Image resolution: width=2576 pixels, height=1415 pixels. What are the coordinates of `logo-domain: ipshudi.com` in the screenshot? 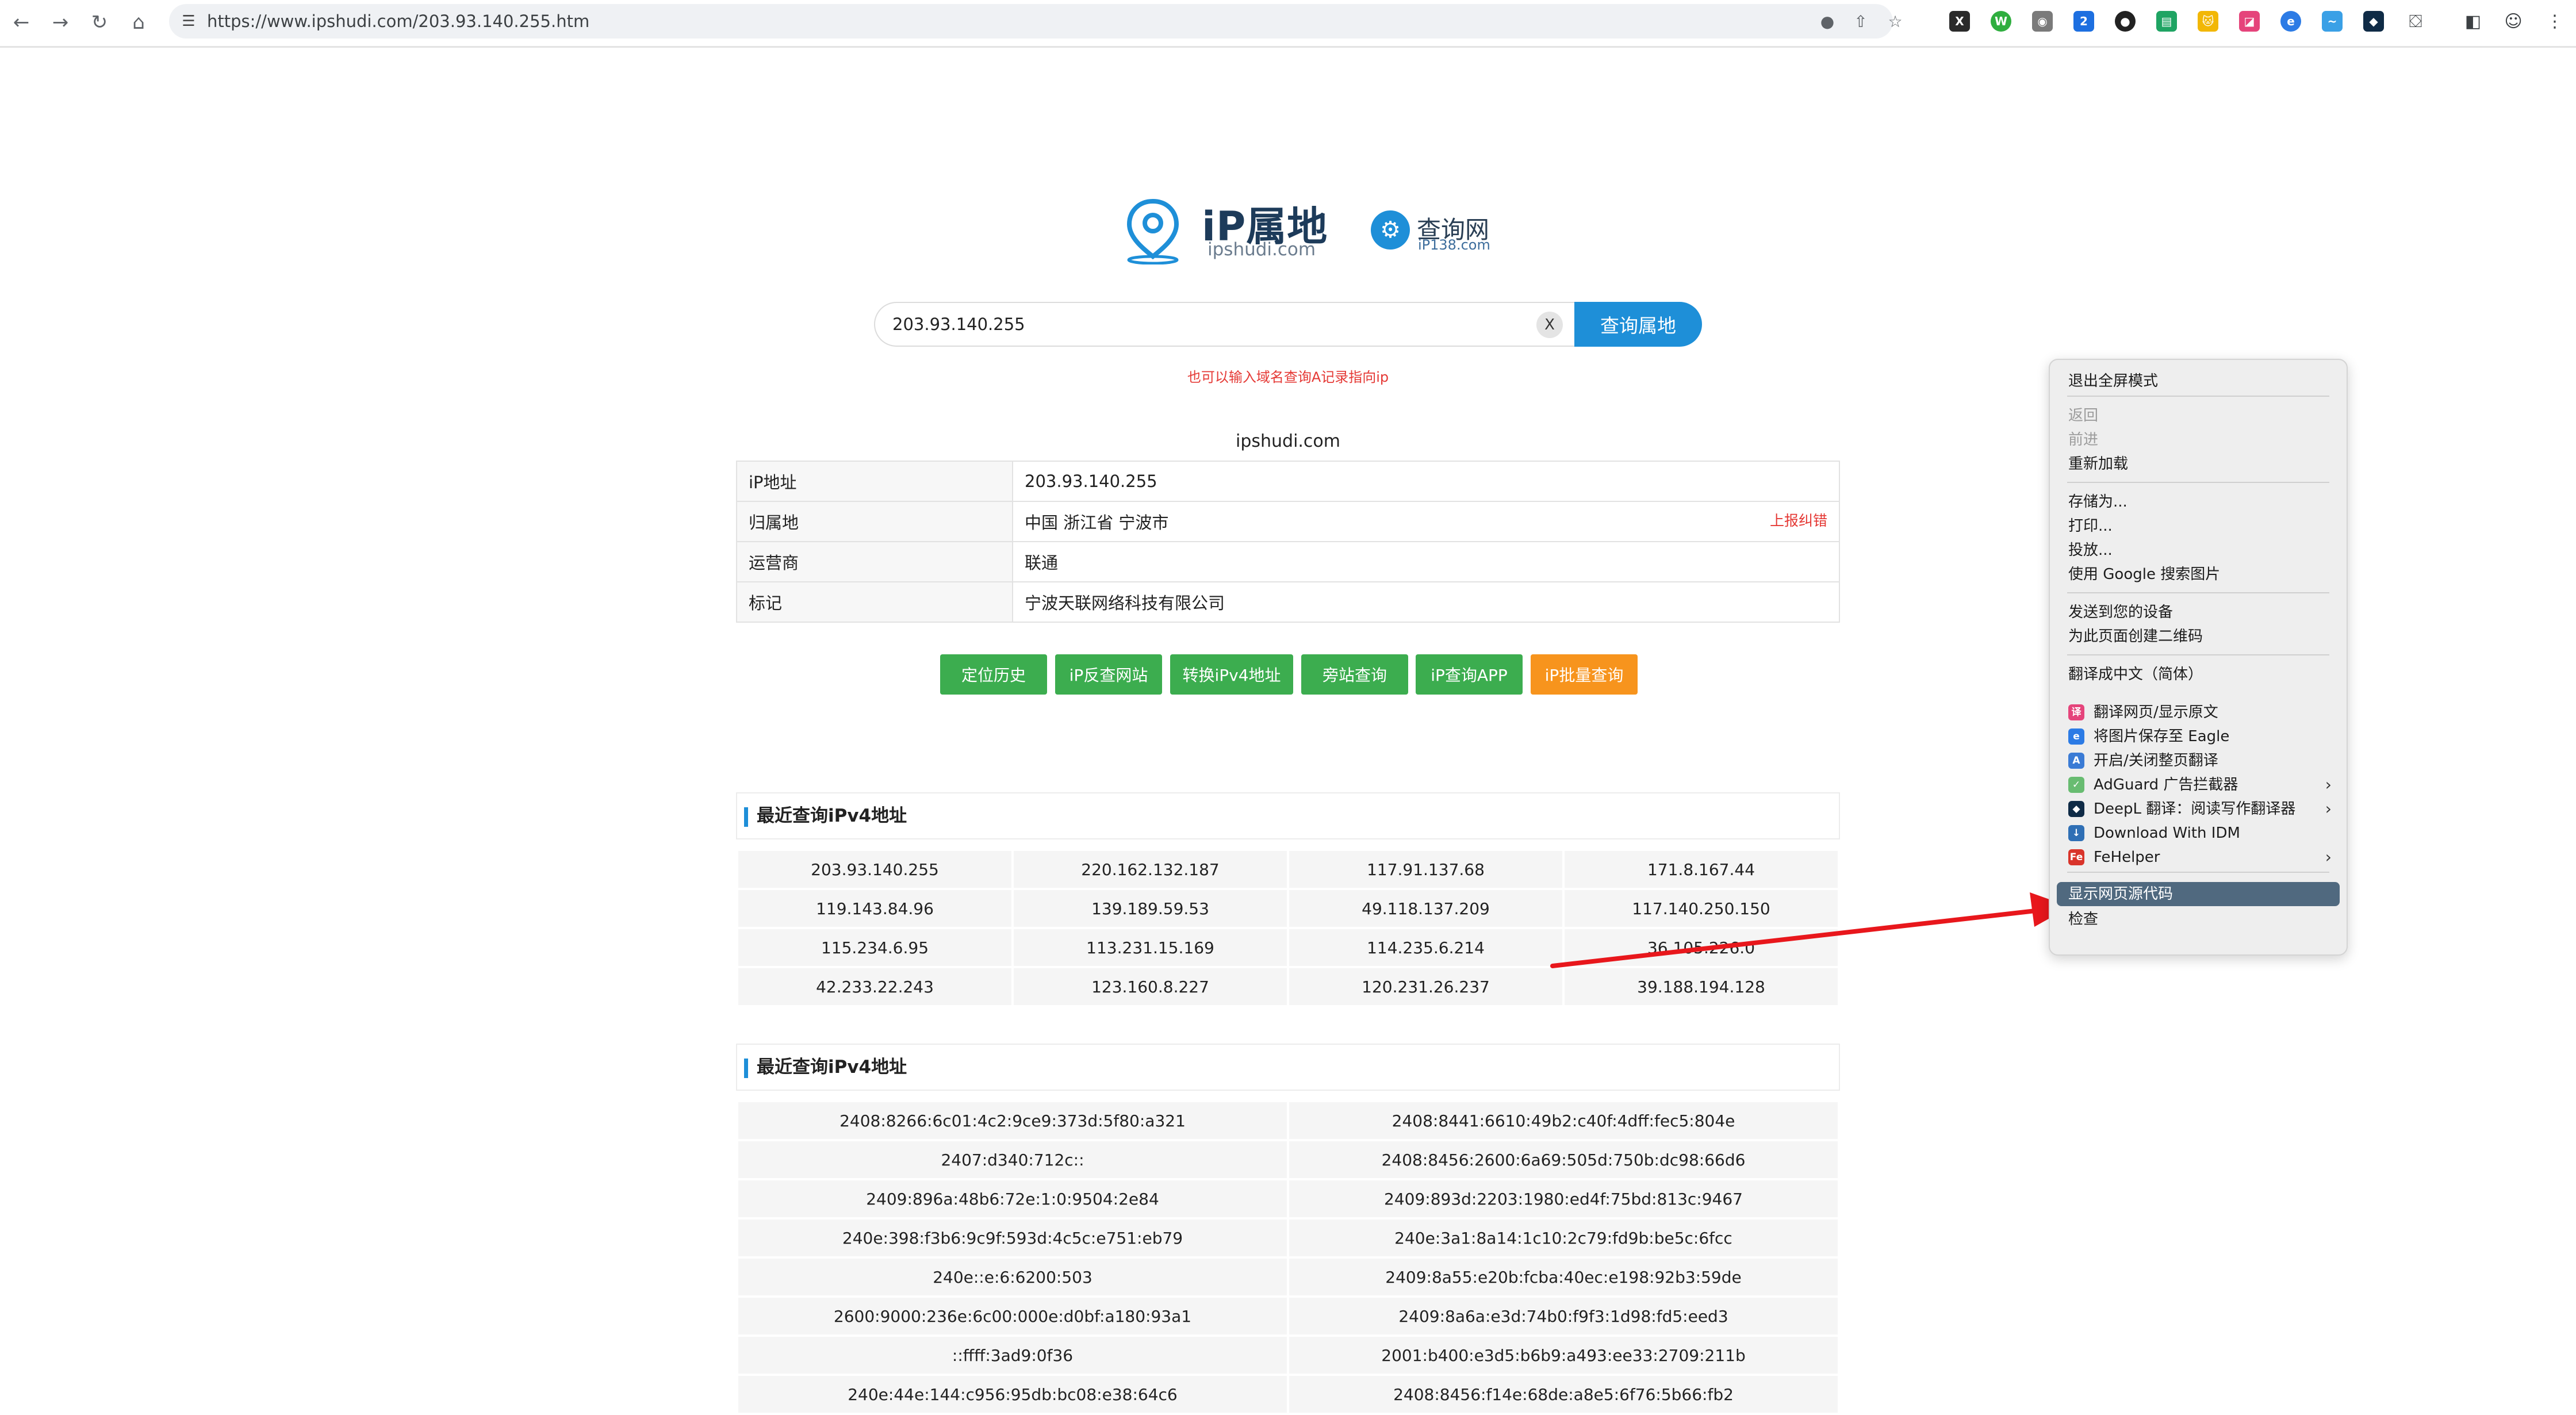 It's located at (1262, 249).